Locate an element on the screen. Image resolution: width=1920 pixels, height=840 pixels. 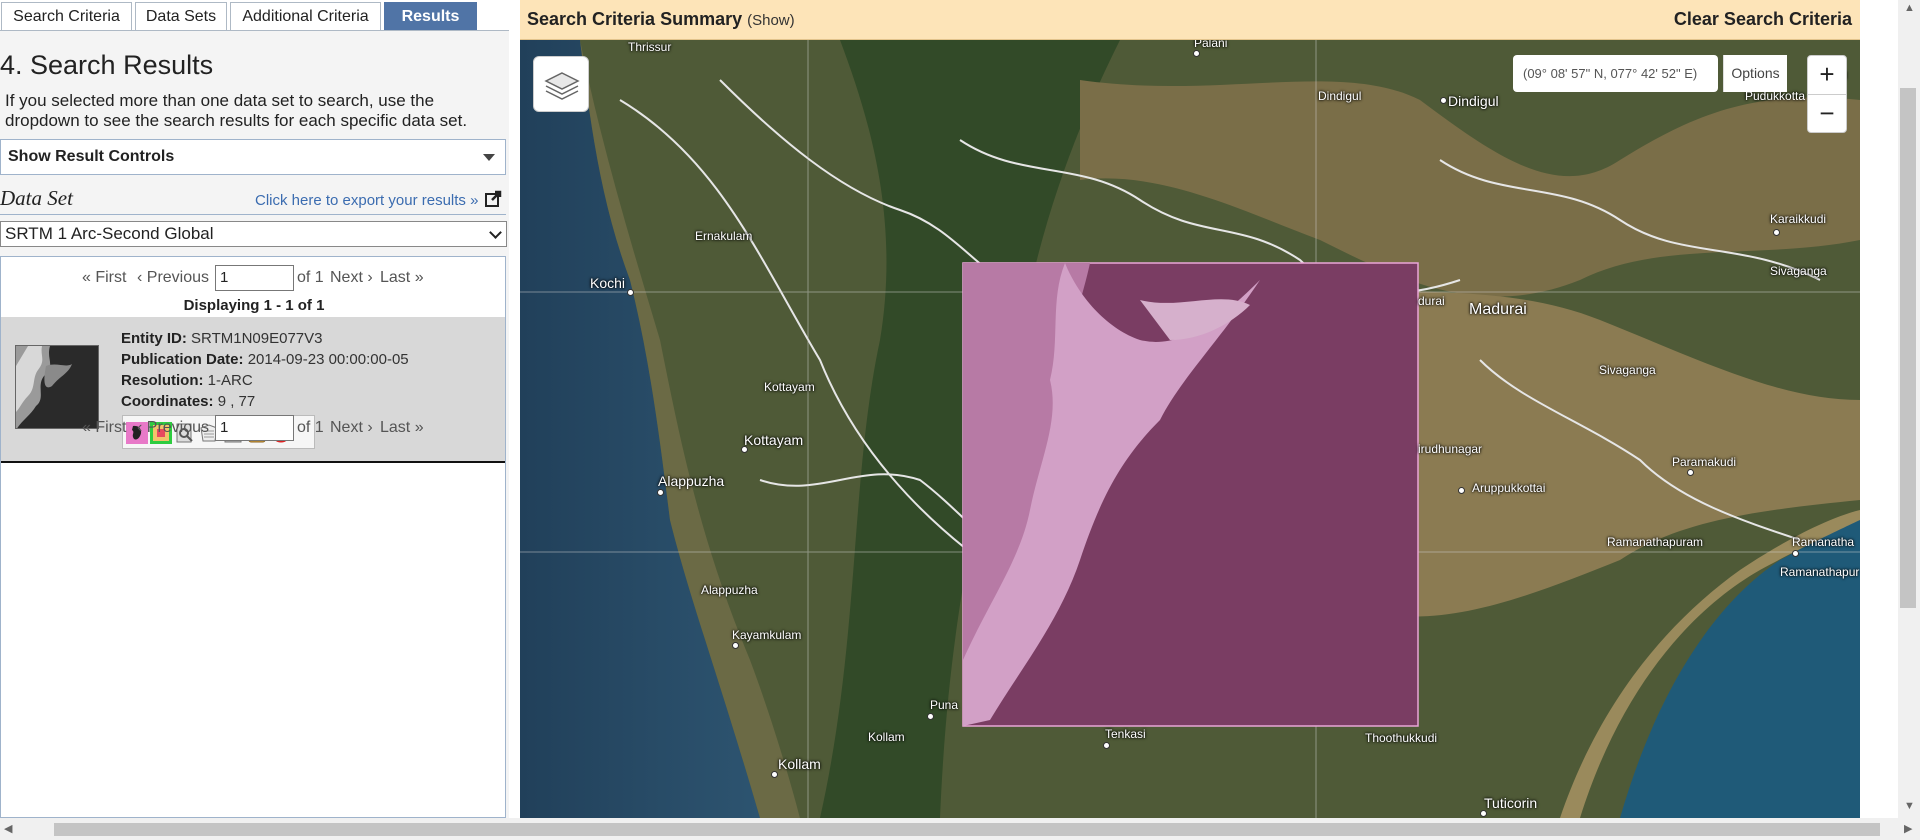
place-label: Thoothukkudi is located at coordinates (1401, 738).